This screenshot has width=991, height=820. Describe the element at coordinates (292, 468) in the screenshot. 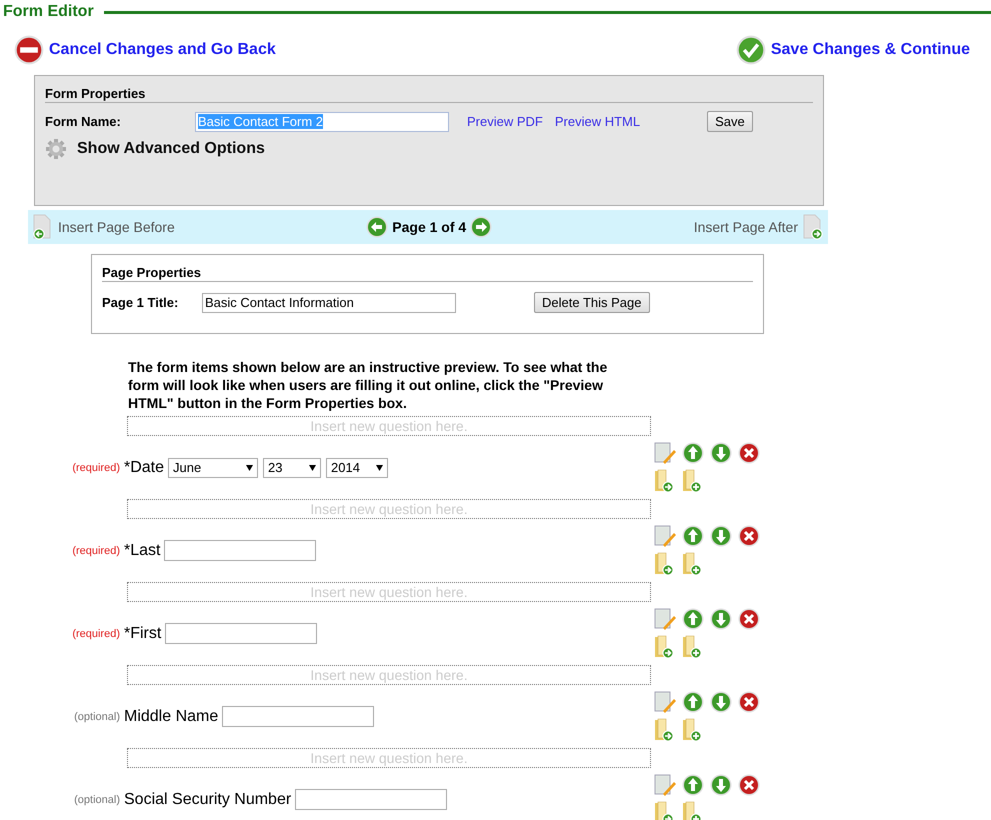

I see `date-select: 23` at that location.